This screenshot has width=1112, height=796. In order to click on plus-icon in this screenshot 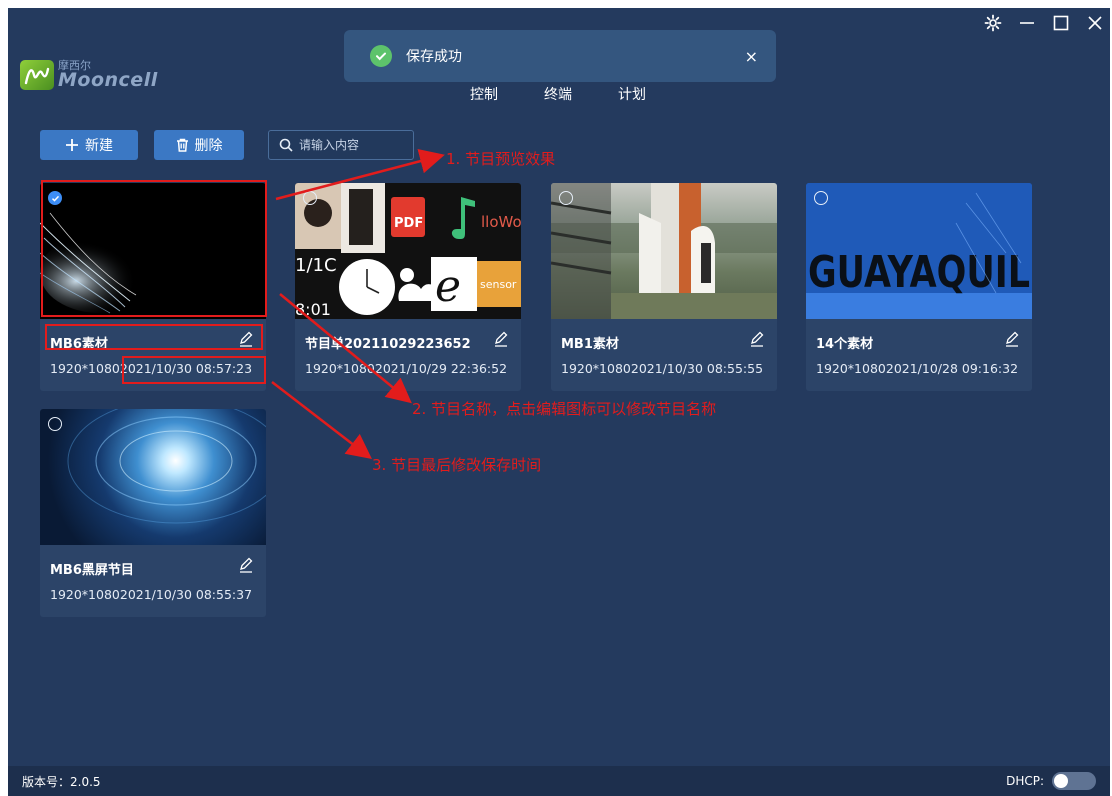, I will do `click(72, 145)`.